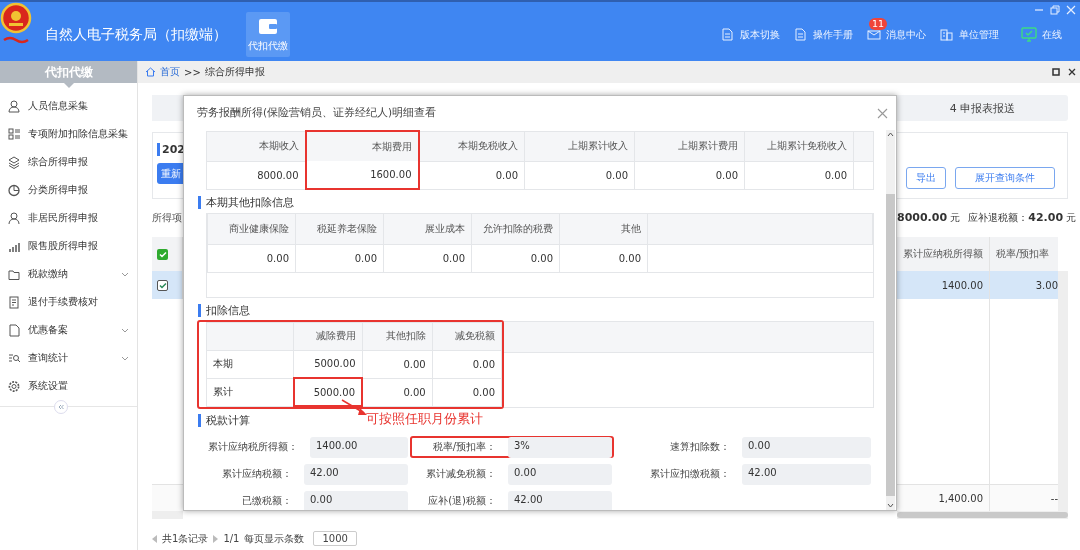  Describe the element at coordinates (515, 229) in the screenshot. I see `column-header: 允许扣除的税费` at that location.